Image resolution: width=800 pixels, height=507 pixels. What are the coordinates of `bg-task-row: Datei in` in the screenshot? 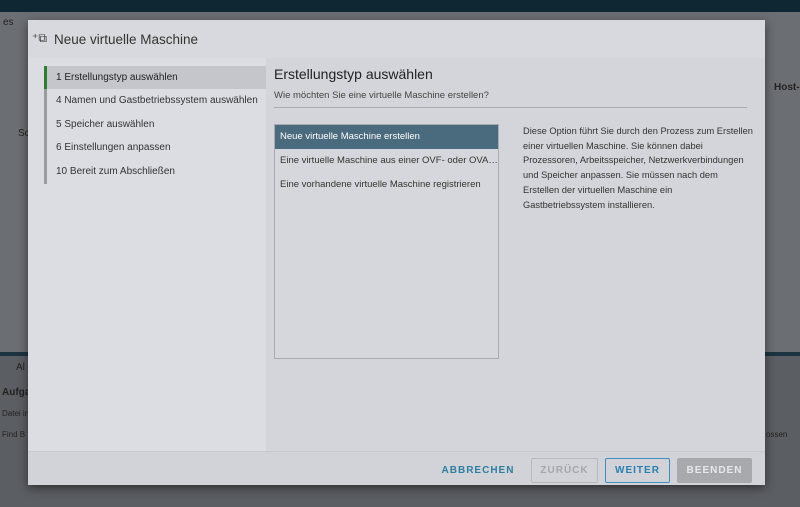 It's located at (16, 413).